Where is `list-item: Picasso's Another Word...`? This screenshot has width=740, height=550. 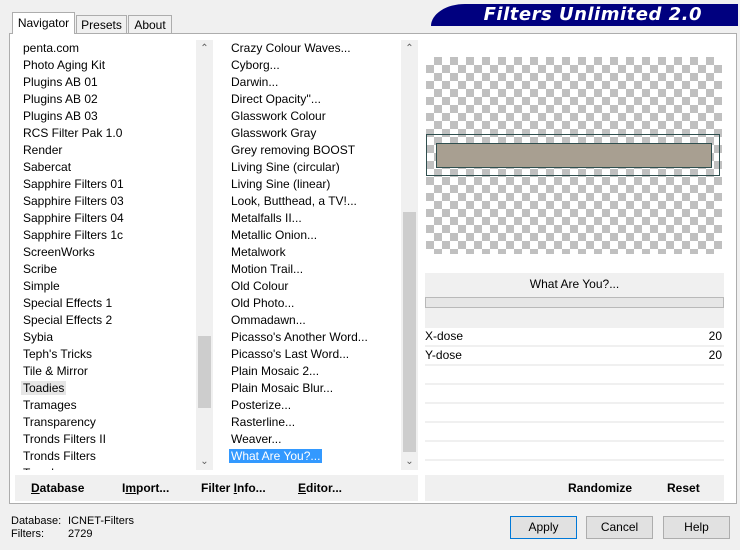 list-item: Picasso's Another Word... is located at coordinates (315, 337).